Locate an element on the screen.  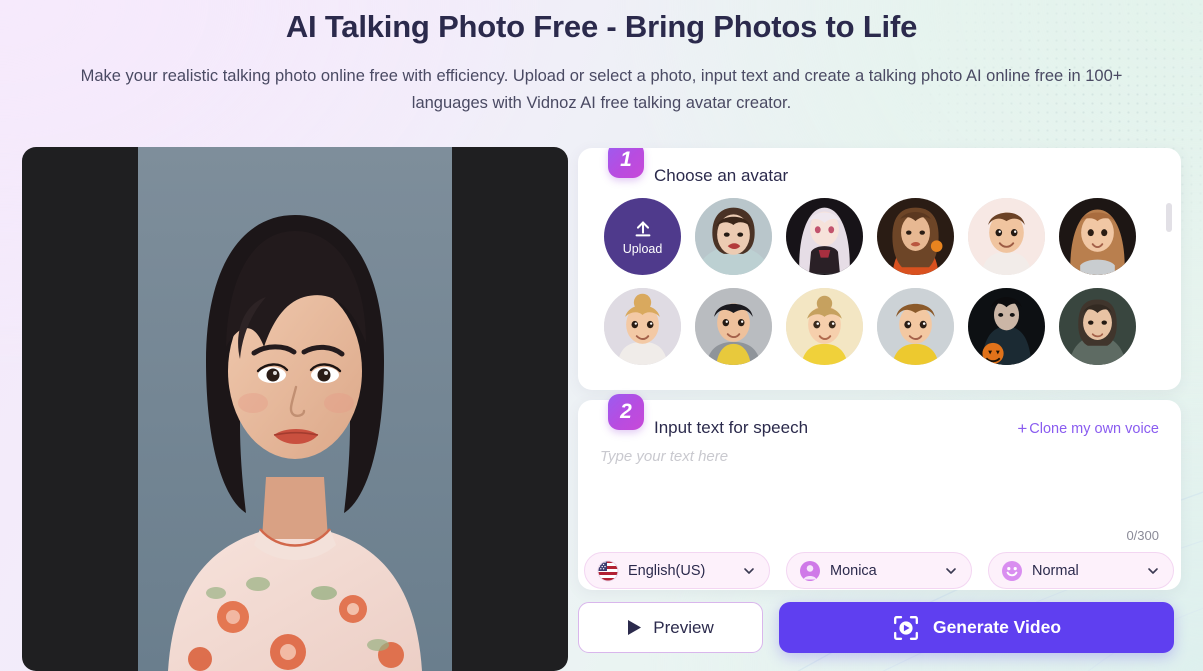
voice-select: Monica is located at coordinates (879, 570).